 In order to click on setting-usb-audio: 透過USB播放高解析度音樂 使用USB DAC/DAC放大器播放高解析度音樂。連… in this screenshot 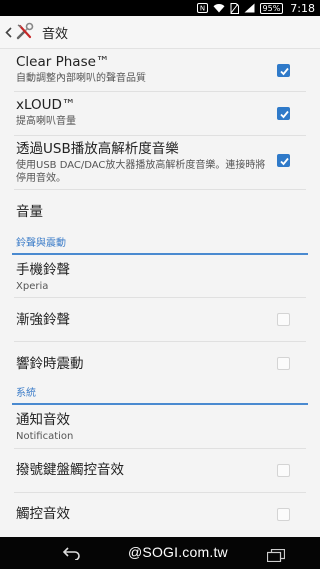, I will do `click(160, 165)`.